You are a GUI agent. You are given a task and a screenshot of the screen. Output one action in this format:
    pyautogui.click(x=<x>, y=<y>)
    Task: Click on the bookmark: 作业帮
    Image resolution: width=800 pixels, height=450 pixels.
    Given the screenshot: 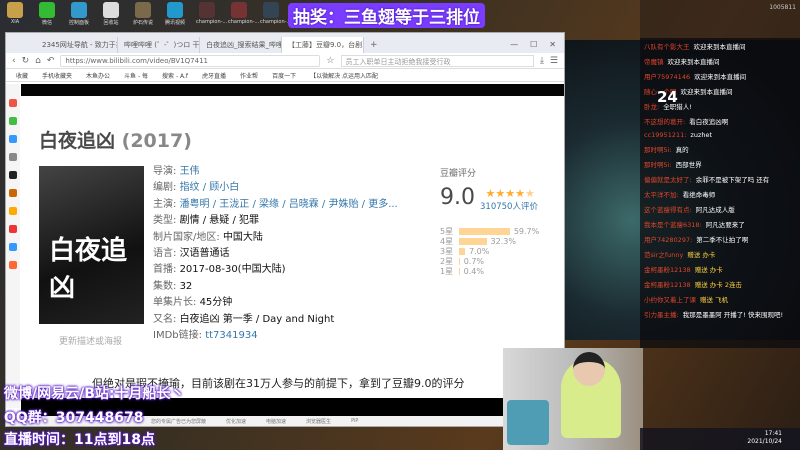 What is the action you would take?
    pyautogui.click(x=249, y=75)
    